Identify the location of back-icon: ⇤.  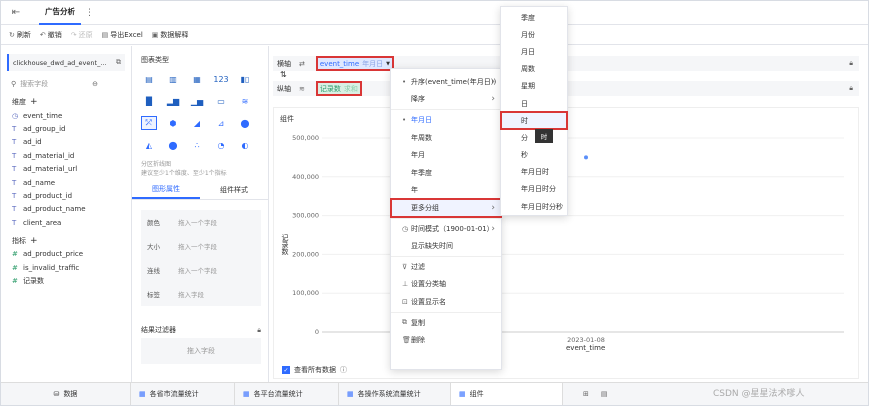
(16, 12).